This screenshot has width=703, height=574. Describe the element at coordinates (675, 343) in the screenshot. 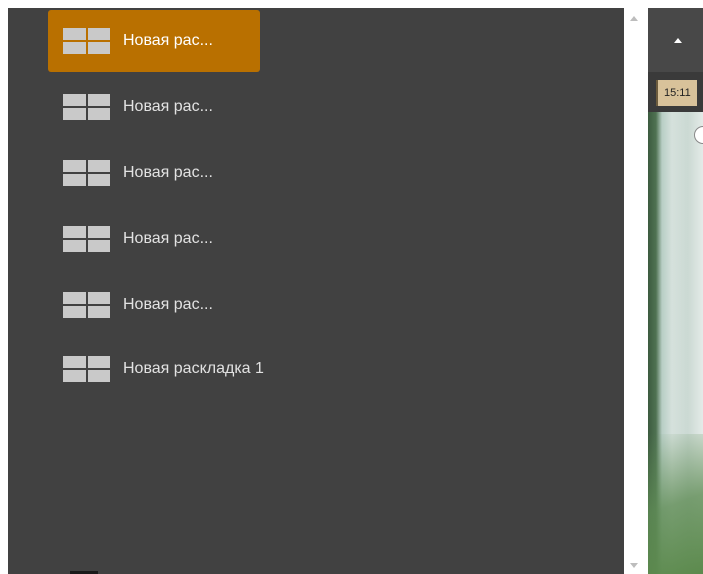

I see `video-frame` at that location.